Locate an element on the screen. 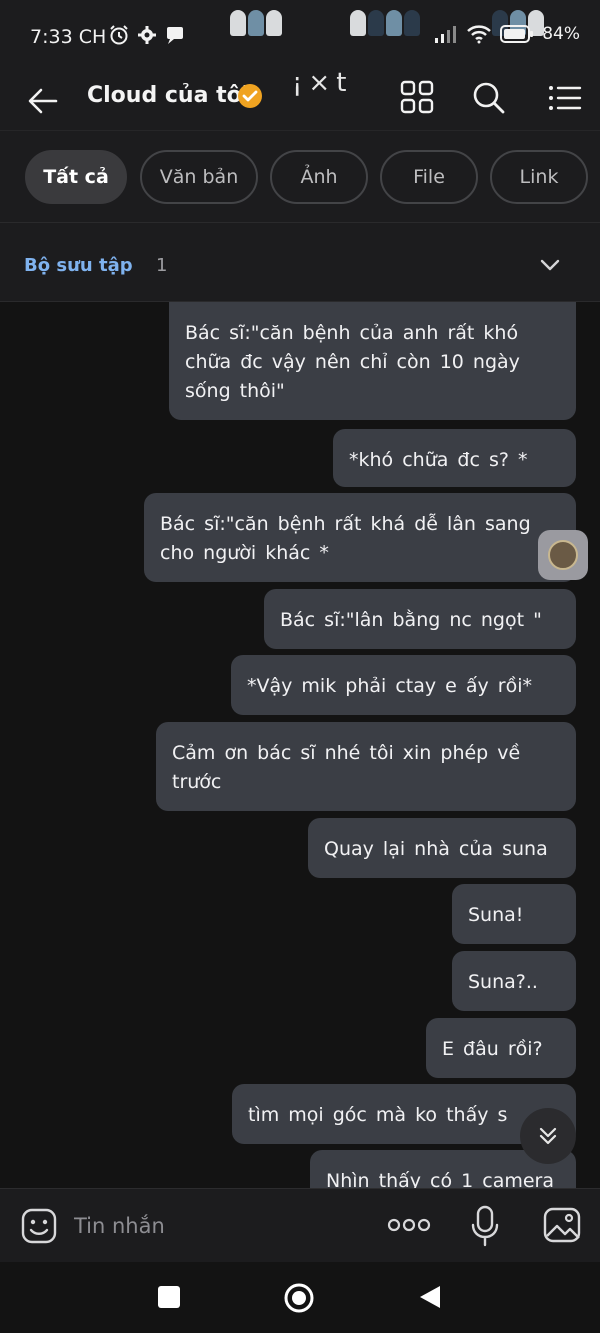  home-button is located at coordinates (299, 1298).